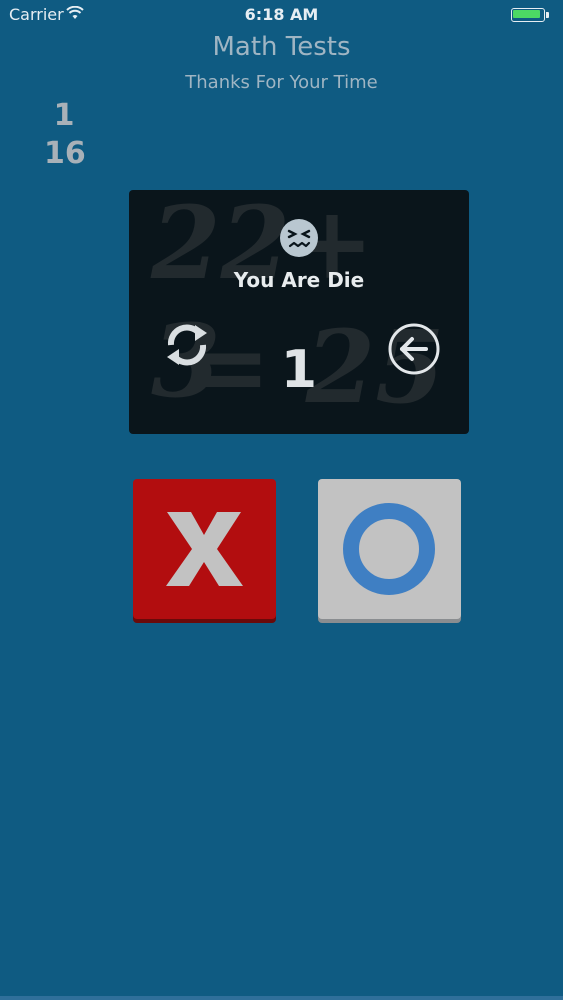 The width and height of the screenshot is (563, 1000). I want to click on final-score: 1, so click(299, 370).